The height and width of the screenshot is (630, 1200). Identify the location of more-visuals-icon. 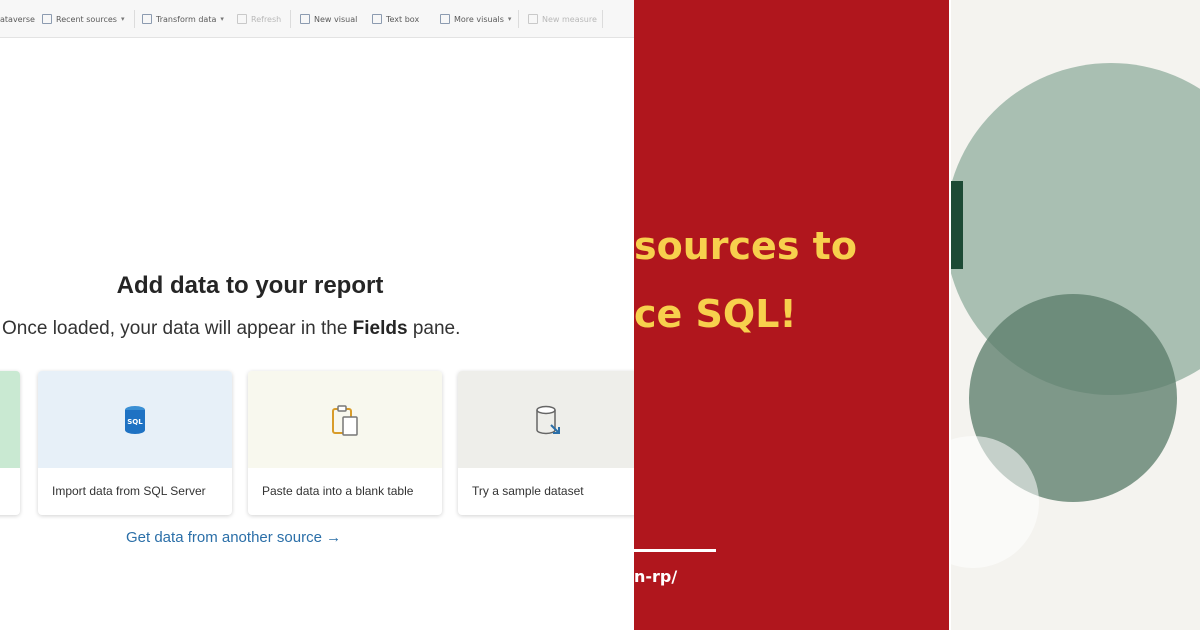
(445, 19).